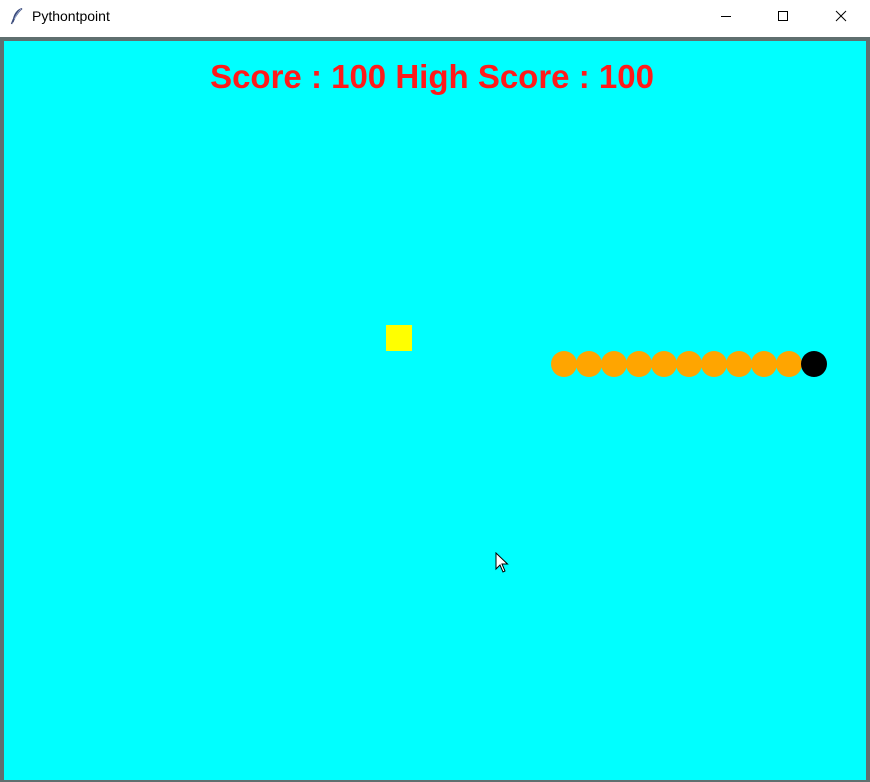  I want to click on window-title: Pythontpoint, so click(71, 16).